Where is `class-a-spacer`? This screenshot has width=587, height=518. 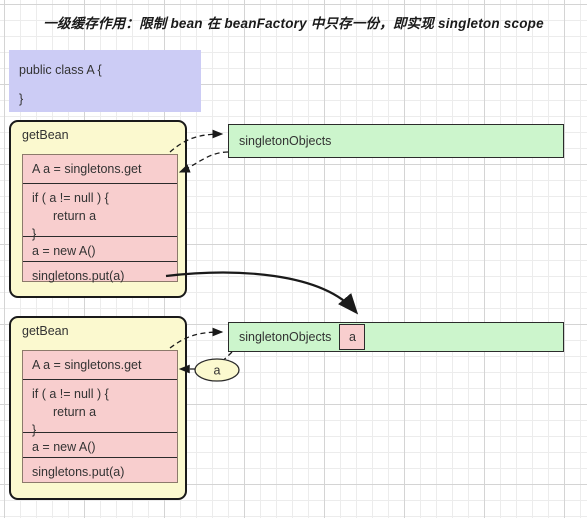 class-a-spacer is located at coordinates (105, 85).